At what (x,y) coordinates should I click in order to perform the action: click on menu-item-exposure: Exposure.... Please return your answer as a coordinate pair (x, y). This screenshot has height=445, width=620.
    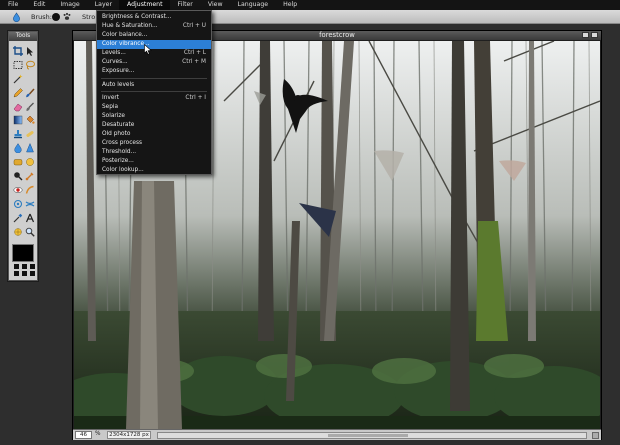
    Looking at the image, I should click on (154, 71).